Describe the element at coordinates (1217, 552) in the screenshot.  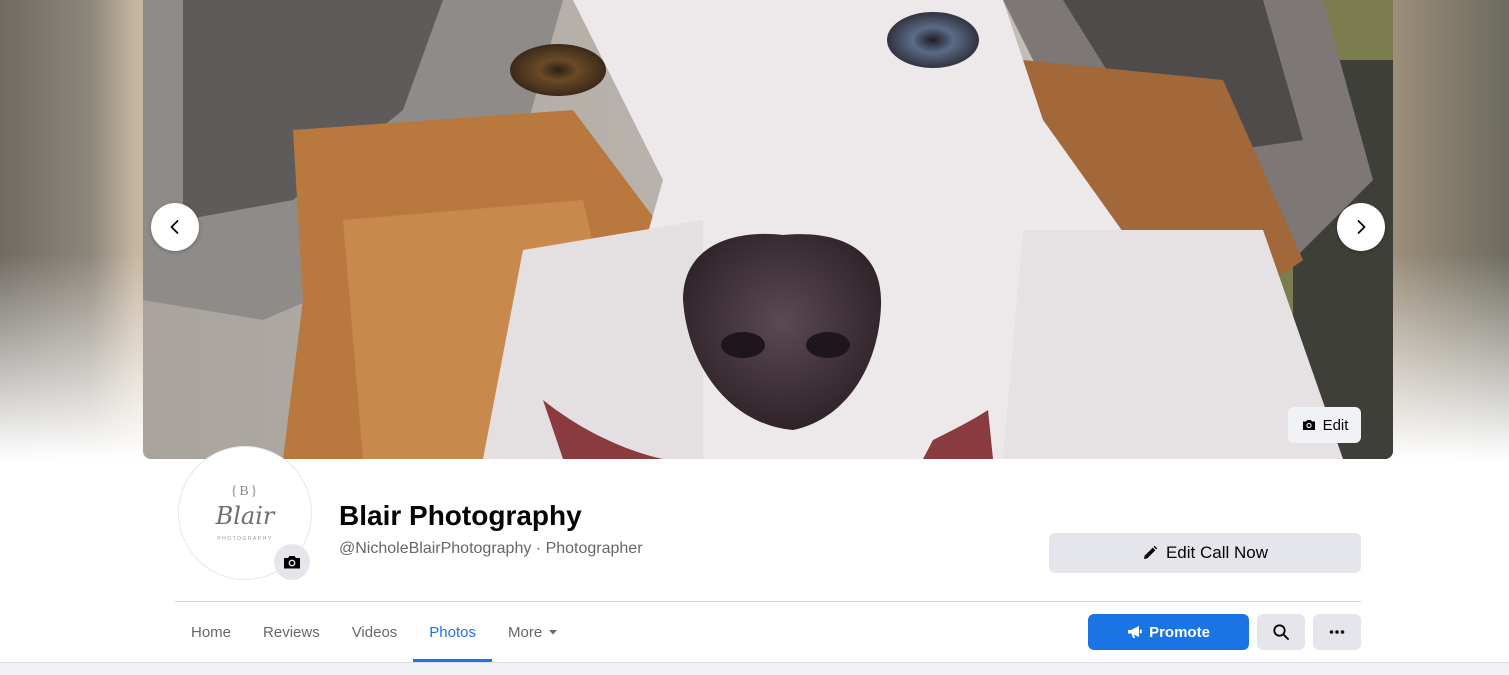
I see `edit-call-now-label: Edit Call Now` at that location.